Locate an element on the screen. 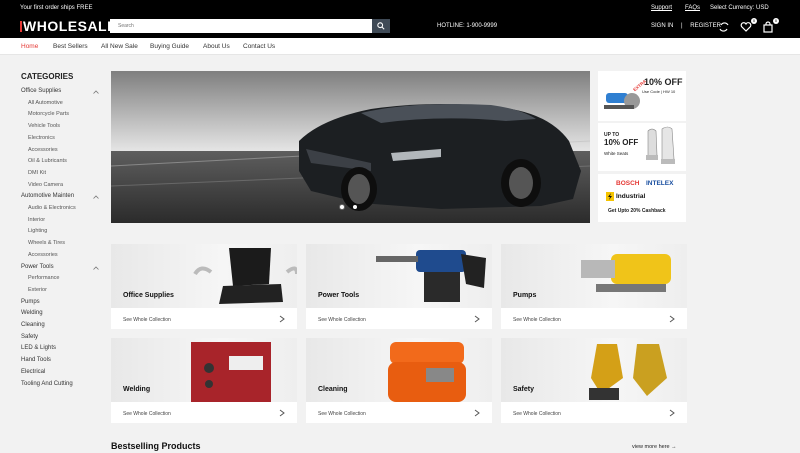 The height and width of the screenshot is (453, 800). nav-buying-guide: Buying Guide is located at coordinates (169, 46).